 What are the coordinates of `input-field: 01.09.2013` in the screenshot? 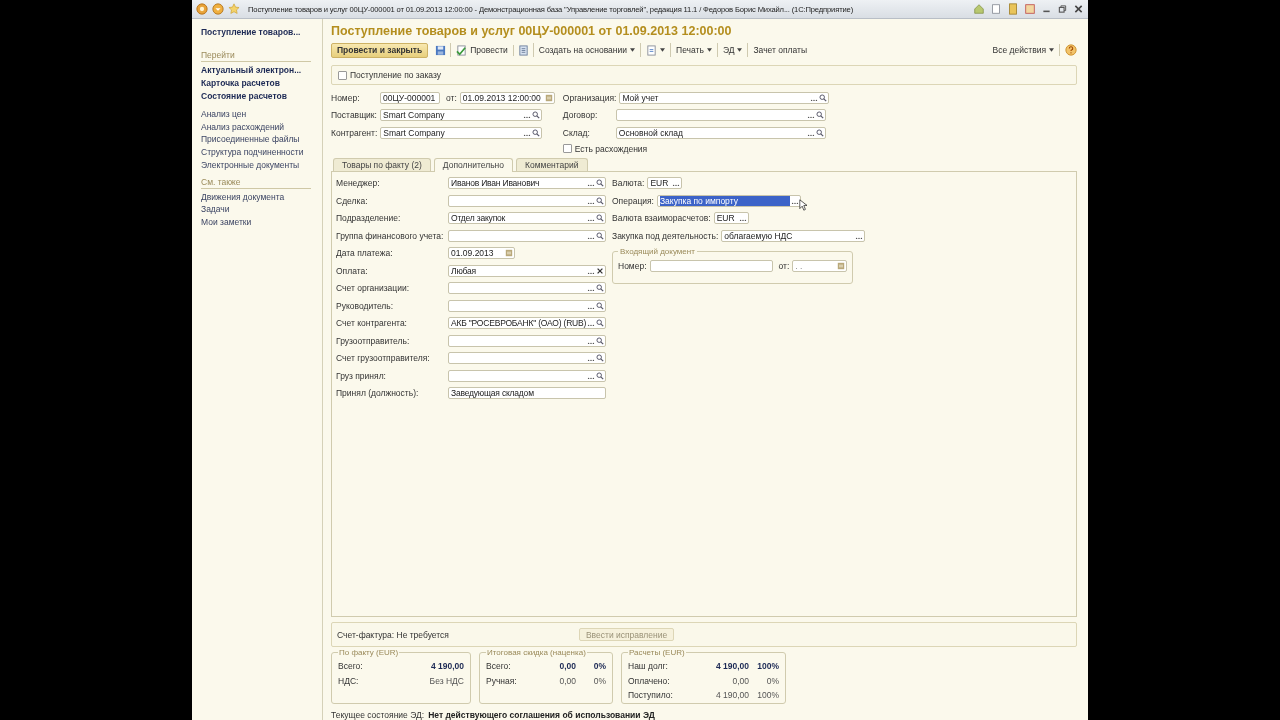 It's located at (481, 253).